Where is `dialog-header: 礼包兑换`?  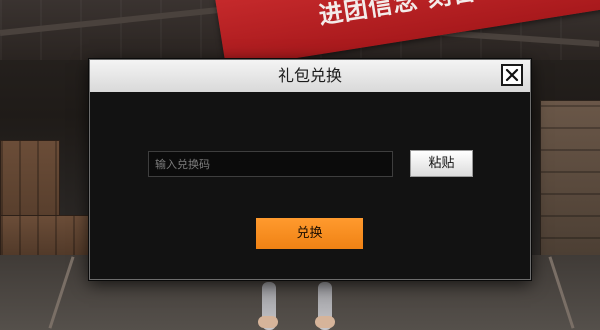 dialog-header: 礼包兑换 is located at coordinates (310, 76).